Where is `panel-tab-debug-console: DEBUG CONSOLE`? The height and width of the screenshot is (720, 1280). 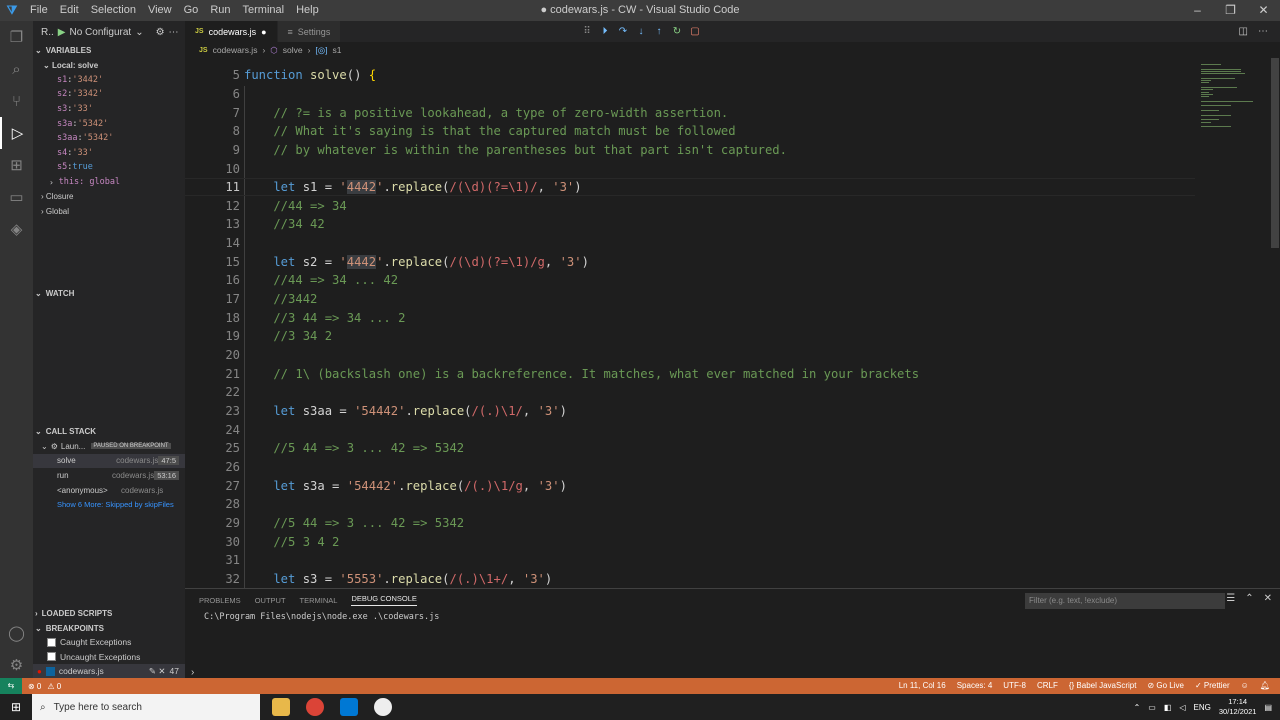 panel-tab-debug-console: DEBUG CONSOLE is located at coordinates (384, 600).